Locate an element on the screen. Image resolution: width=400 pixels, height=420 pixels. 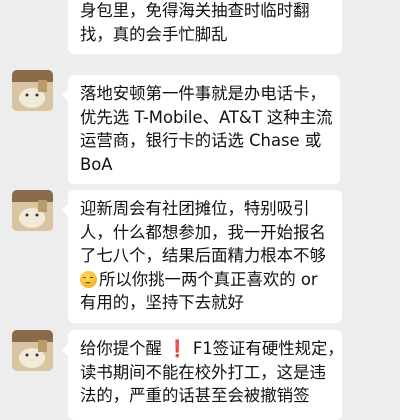
message-text-line-with-emoji: 所以你挑一两个真正喜欢的 or is located at coordinates (205, 280).